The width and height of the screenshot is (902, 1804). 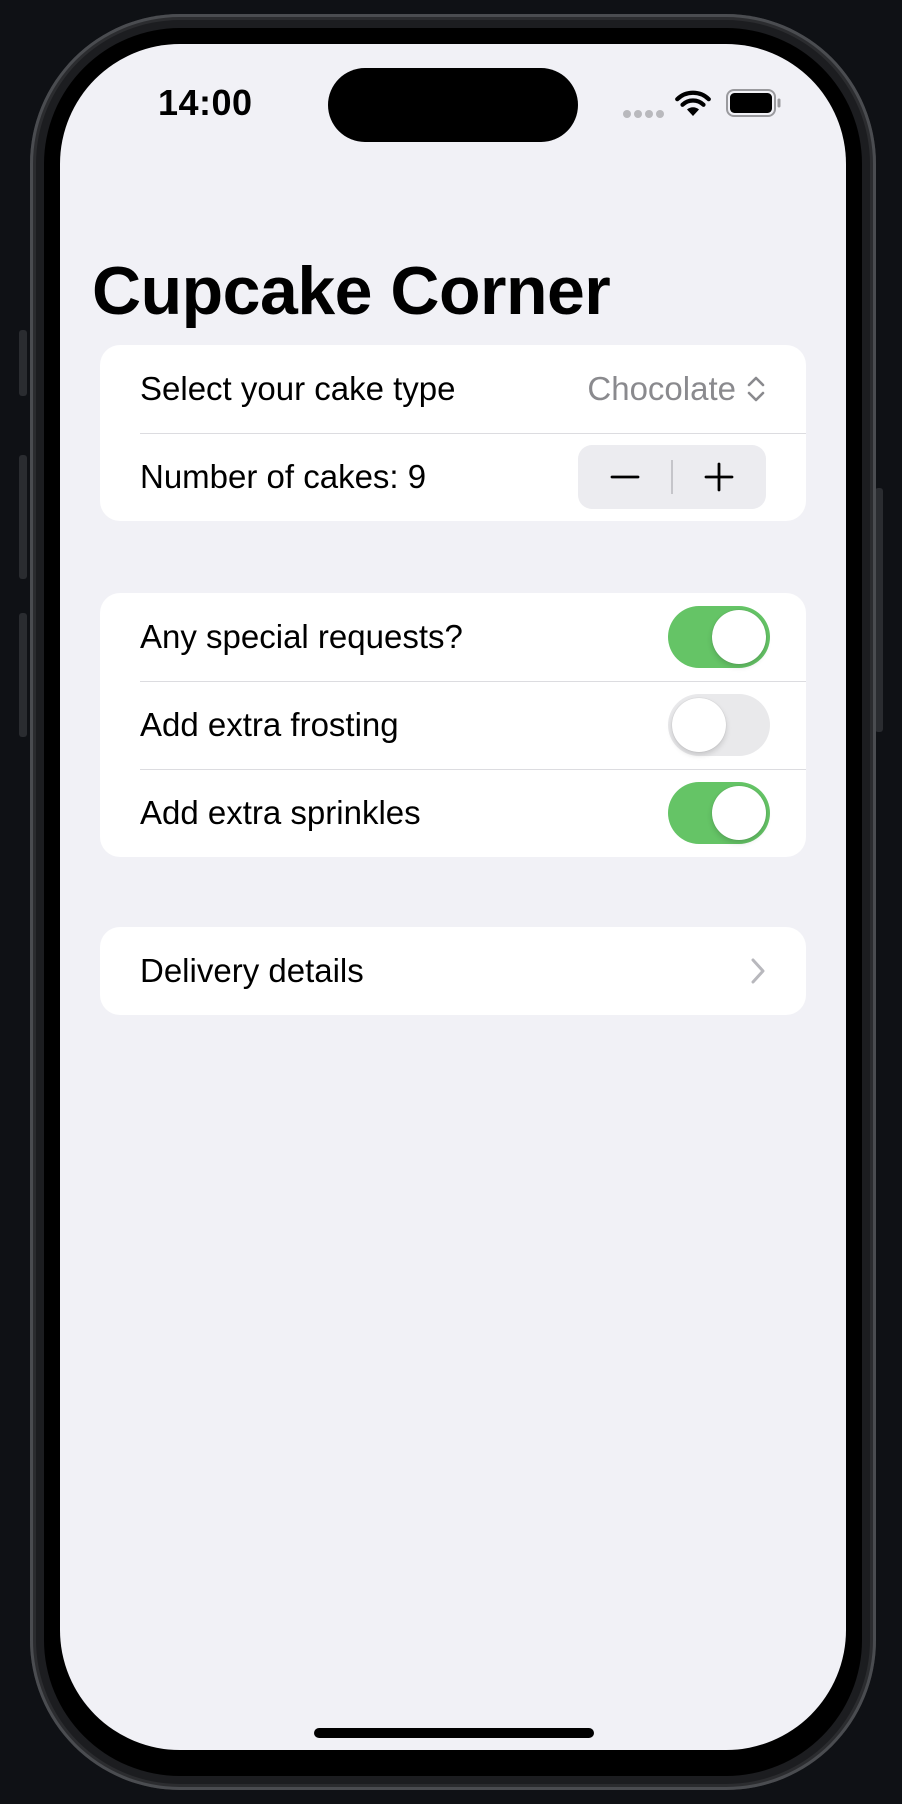 I want to click on decrement-button, so click(x=624, y=477).